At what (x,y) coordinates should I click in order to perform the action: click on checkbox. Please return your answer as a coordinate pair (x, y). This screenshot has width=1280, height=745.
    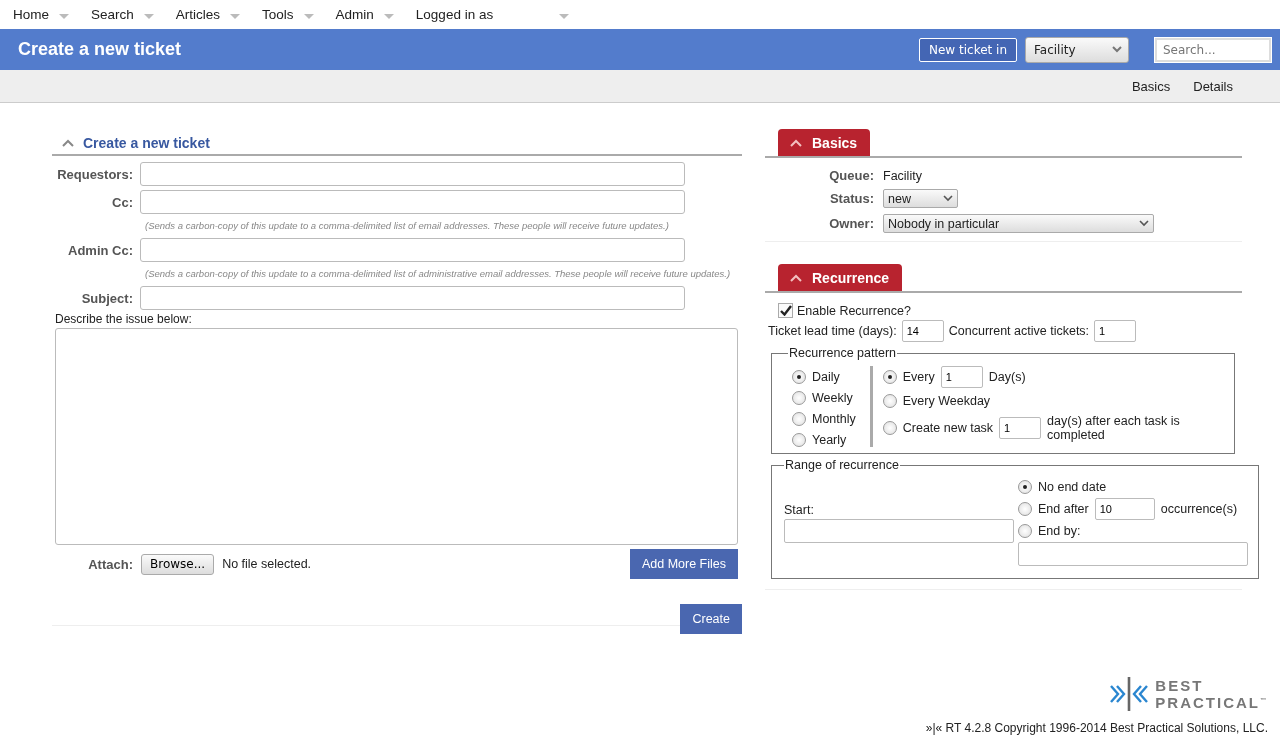
    Looking at the image, I should click on (785, 310).